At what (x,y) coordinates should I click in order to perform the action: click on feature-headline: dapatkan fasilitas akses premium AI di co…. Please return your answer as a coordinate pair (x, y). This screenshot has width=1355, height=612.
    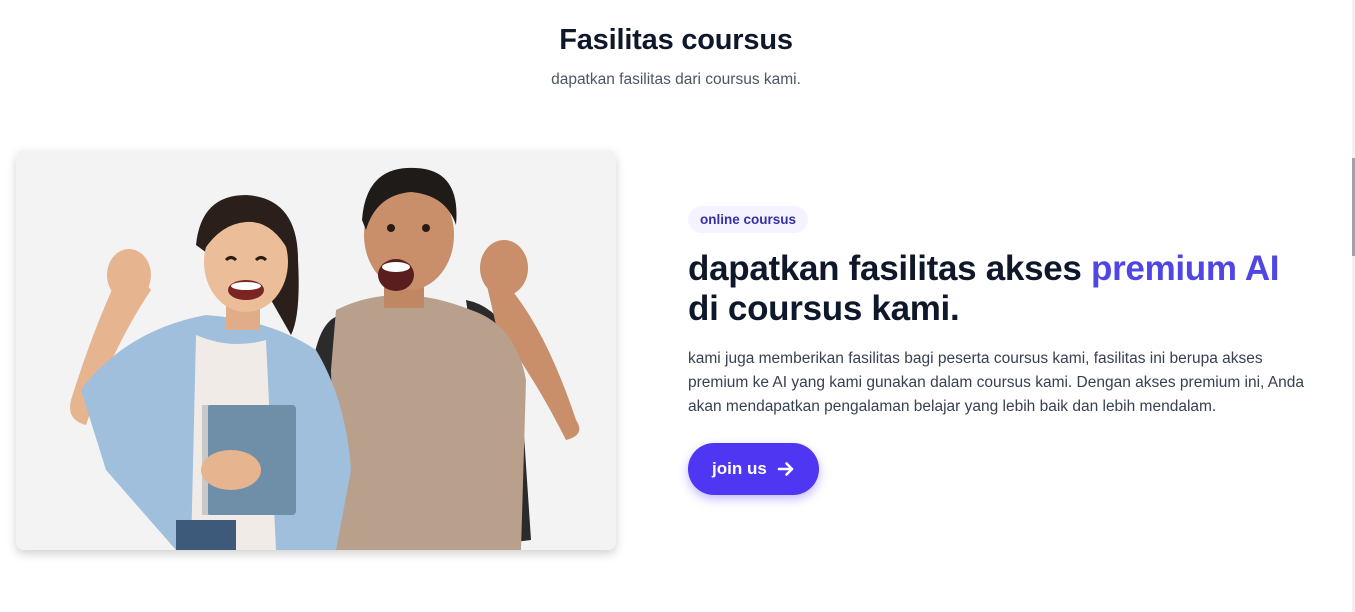
    Looking at the image, I should click on (1008, 289).